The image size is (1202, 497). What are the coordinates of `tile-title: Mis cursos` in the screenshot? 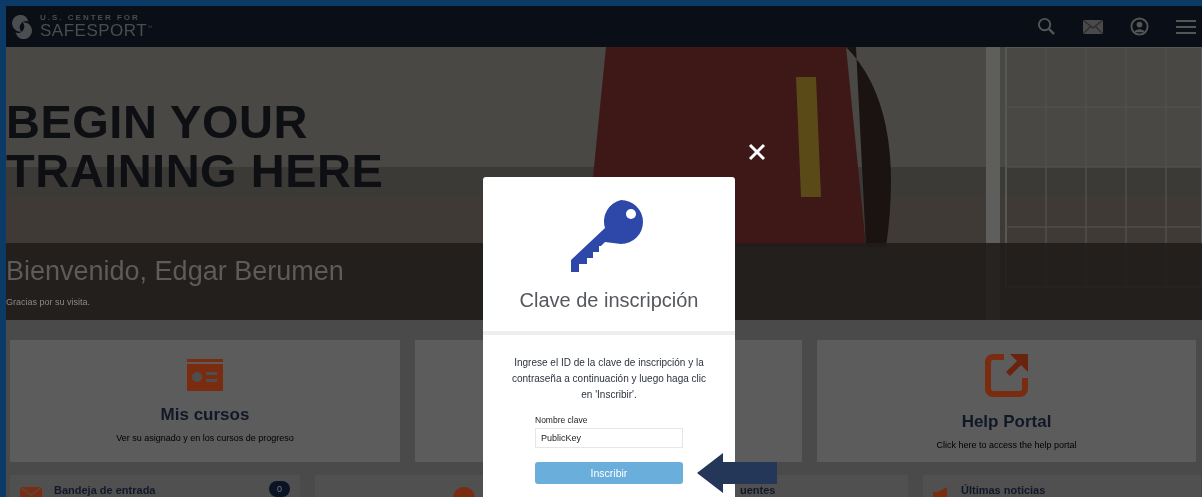 It's located at (205, 415).